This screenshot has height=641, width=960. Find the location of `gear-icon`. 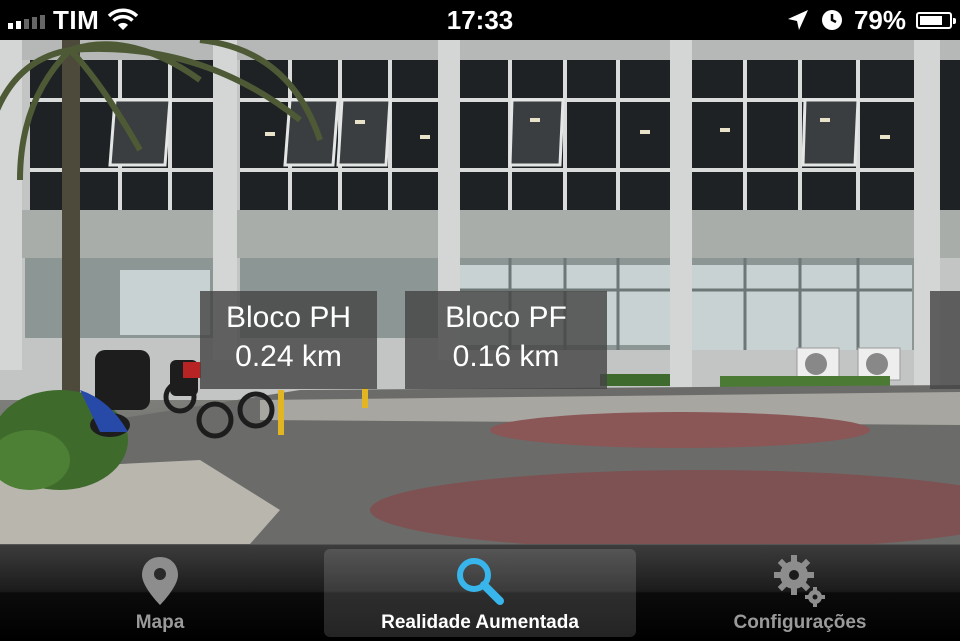

gear-icon is located at coordinates (800, 581).